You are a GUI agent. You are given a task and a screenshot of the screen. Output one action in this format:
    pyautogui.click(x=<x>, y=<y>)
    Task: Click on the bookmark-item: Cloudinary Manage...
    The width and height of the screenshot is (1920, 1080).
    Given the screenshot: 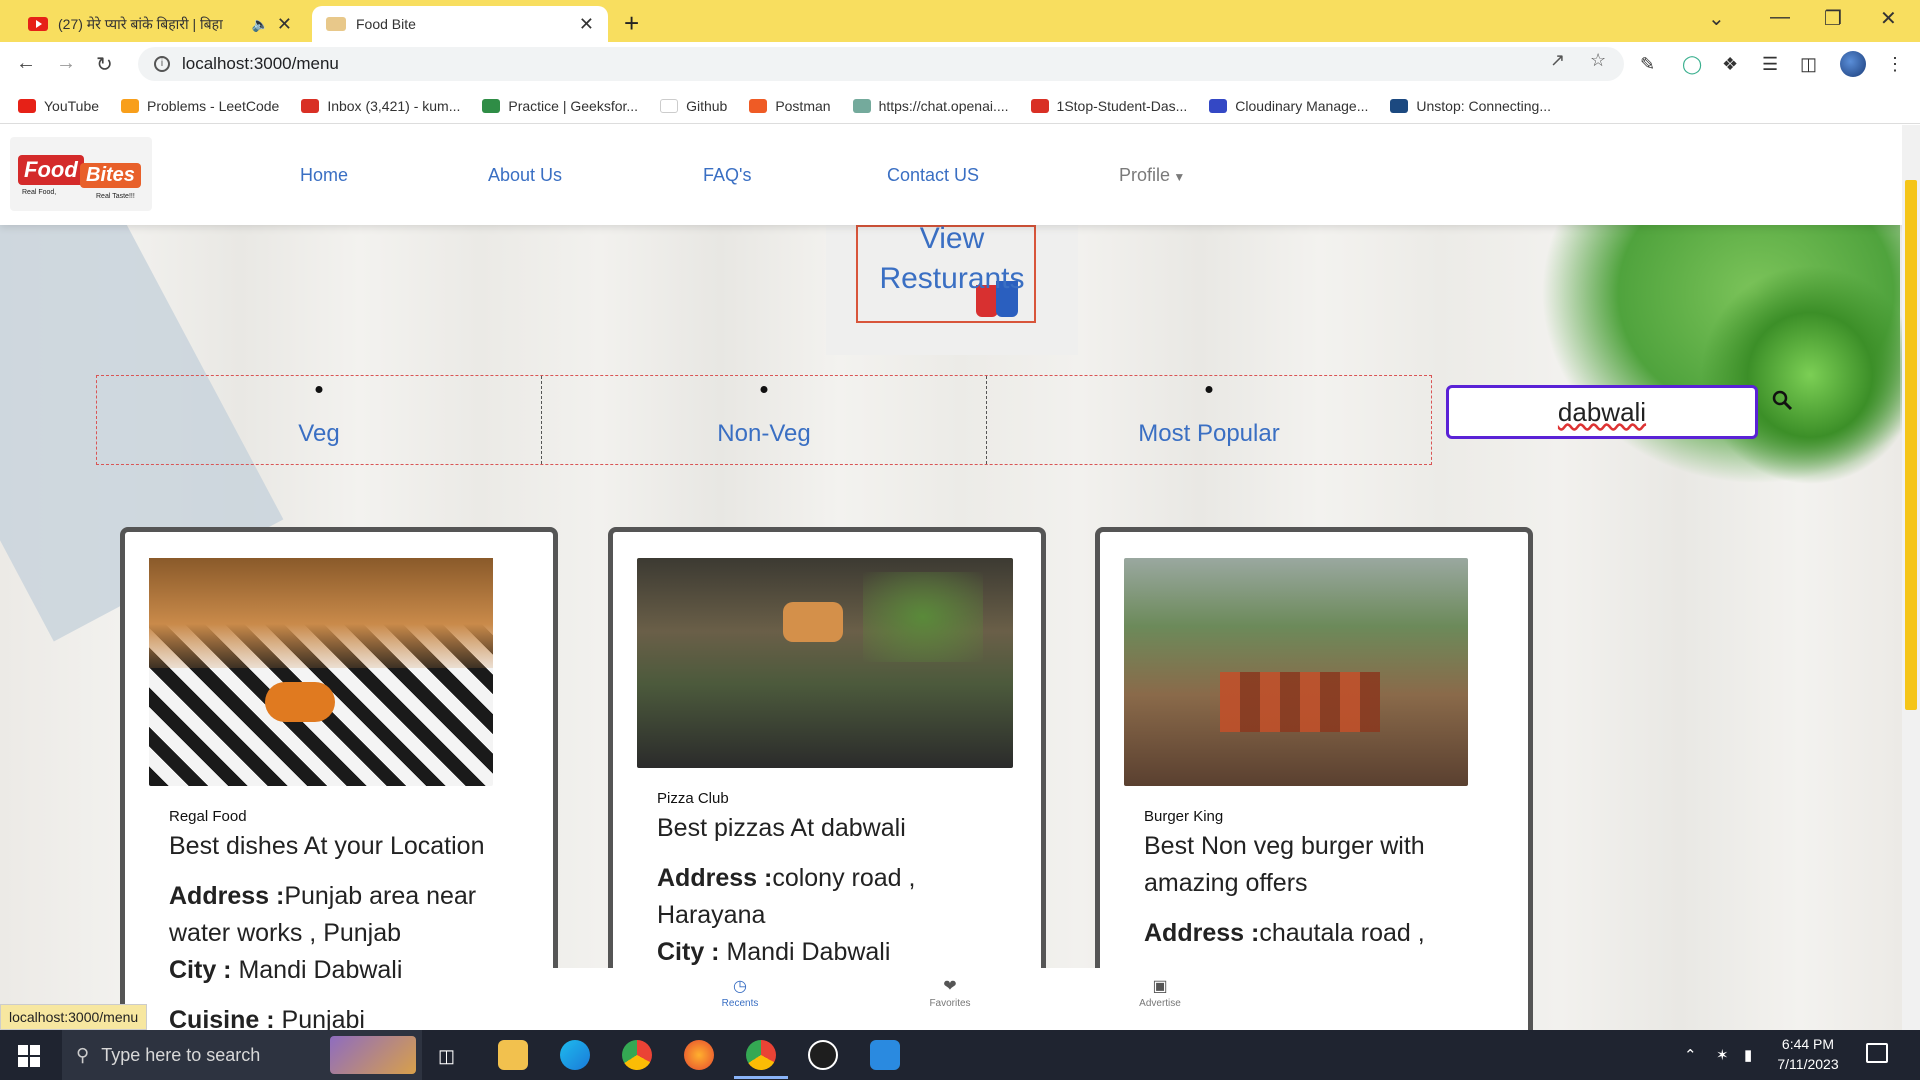 What is the action you would take?
    pyautogui.click(x=1288, y=106)
    